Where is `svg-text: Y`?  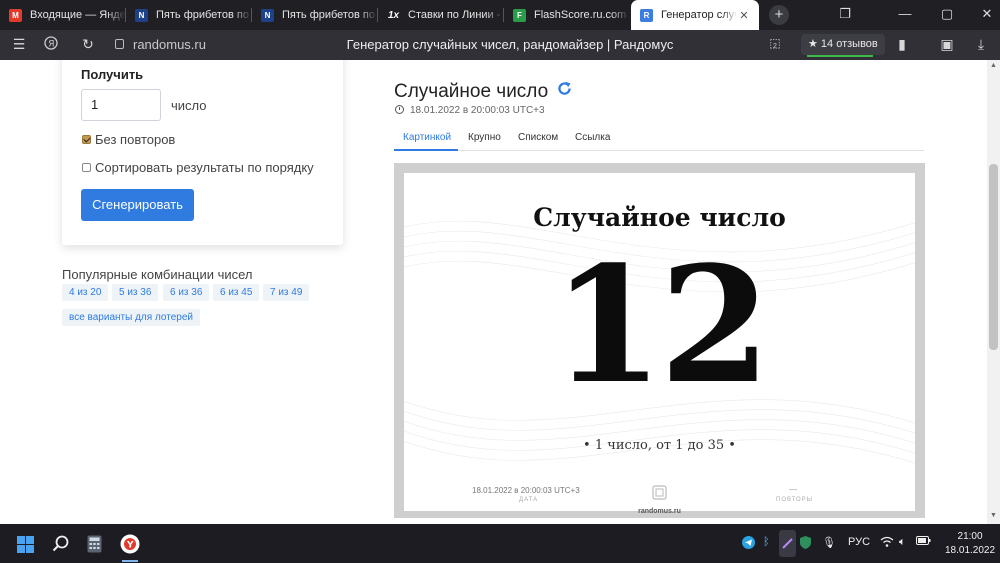
svg-text: Y is located at coordinates (130, 546).